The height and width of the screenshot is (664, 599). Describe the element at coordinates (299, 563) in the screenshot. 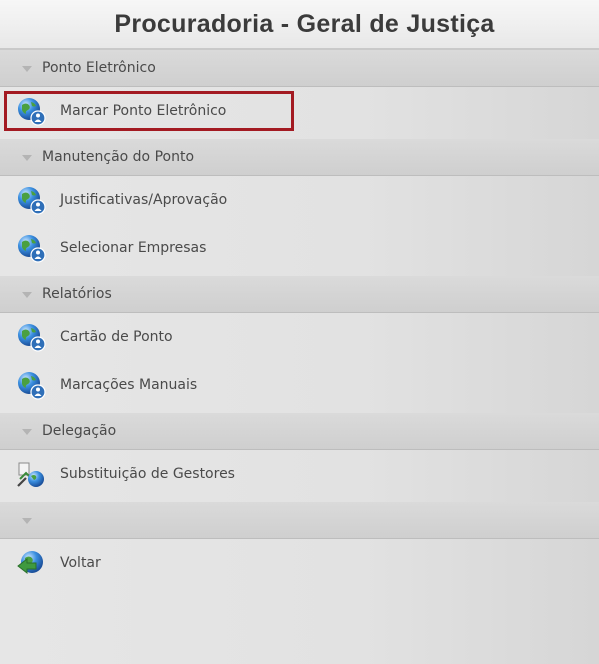

I see `menu-item-voltar: Voltar` at that location.